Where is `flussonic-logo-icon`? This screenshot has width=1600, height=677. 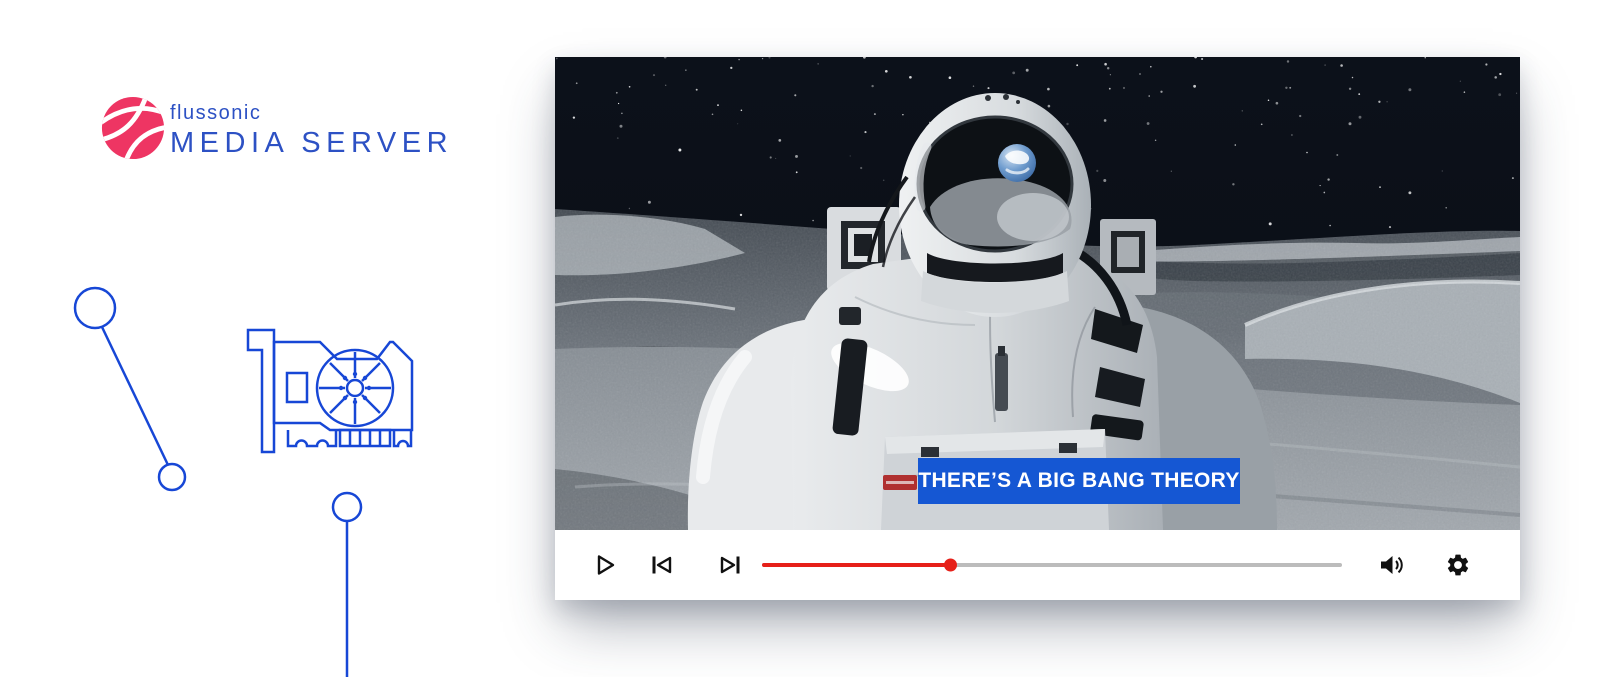 flussonic-logo-icon is located at coordinates (133, 128).